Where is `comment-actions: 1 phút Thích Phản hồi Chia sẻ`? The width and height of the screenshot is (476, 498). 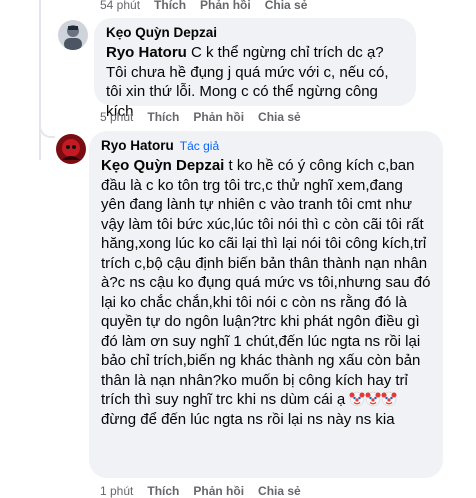
comment-actions: 1 phút Thích Phản hồi Chia sẻ is located at coordinates (200, 491).